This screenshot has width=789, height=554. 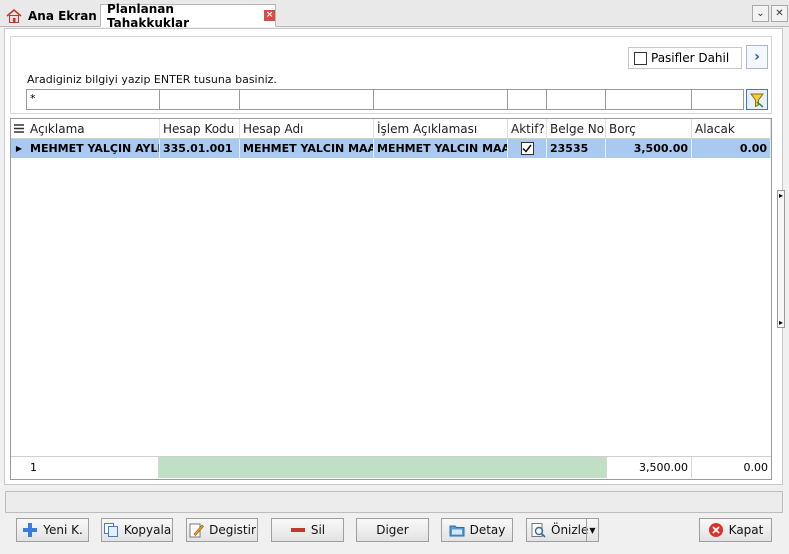 I want to click on pasifler-dahil-label: Pasifler Dahil, so click(x=690, y=58).